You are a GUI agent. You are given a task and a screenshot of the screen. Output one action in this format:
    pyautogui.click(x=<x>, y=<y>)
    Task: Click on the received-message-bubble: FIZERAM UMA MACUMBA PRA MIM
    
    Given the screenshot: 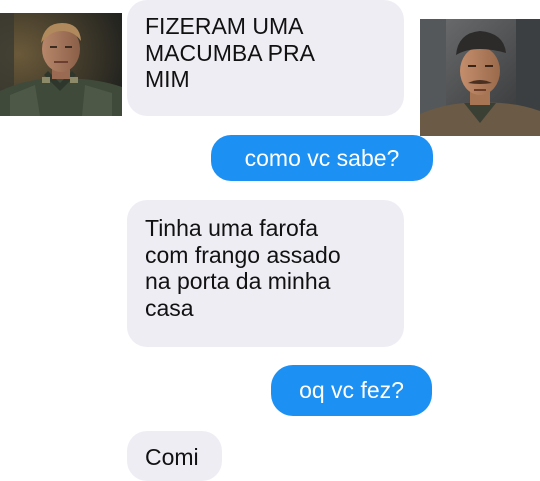 What is the action you would take?
    pyautogui.click(x=265, y=58)
    